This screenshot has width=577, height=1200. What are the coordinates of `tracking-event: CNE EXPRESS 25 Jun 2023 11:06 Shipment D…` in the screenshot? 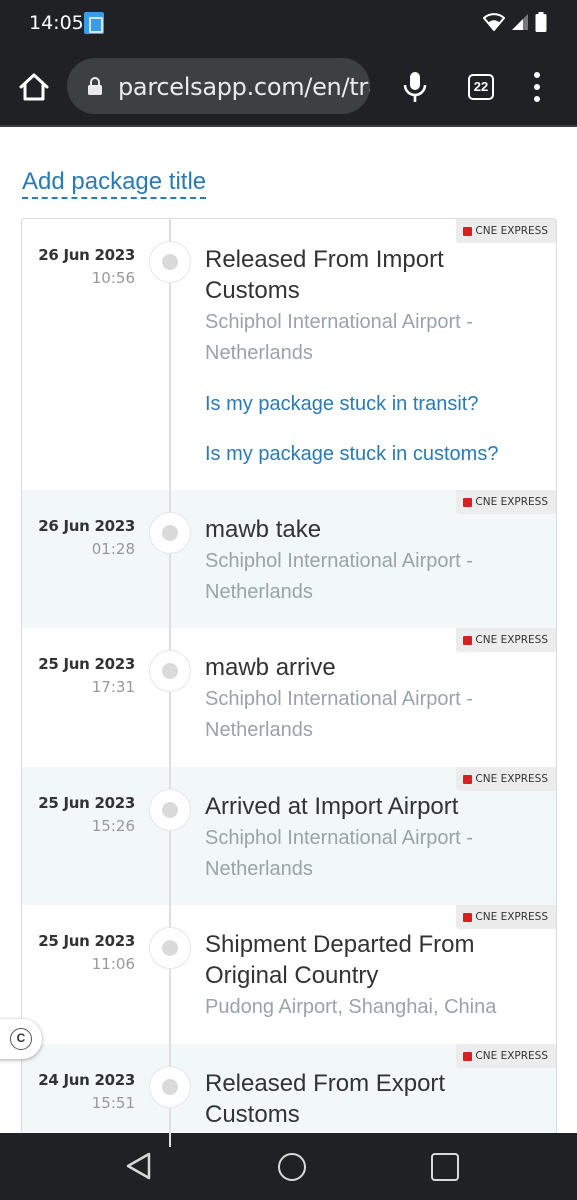 It's located at (289, 974).